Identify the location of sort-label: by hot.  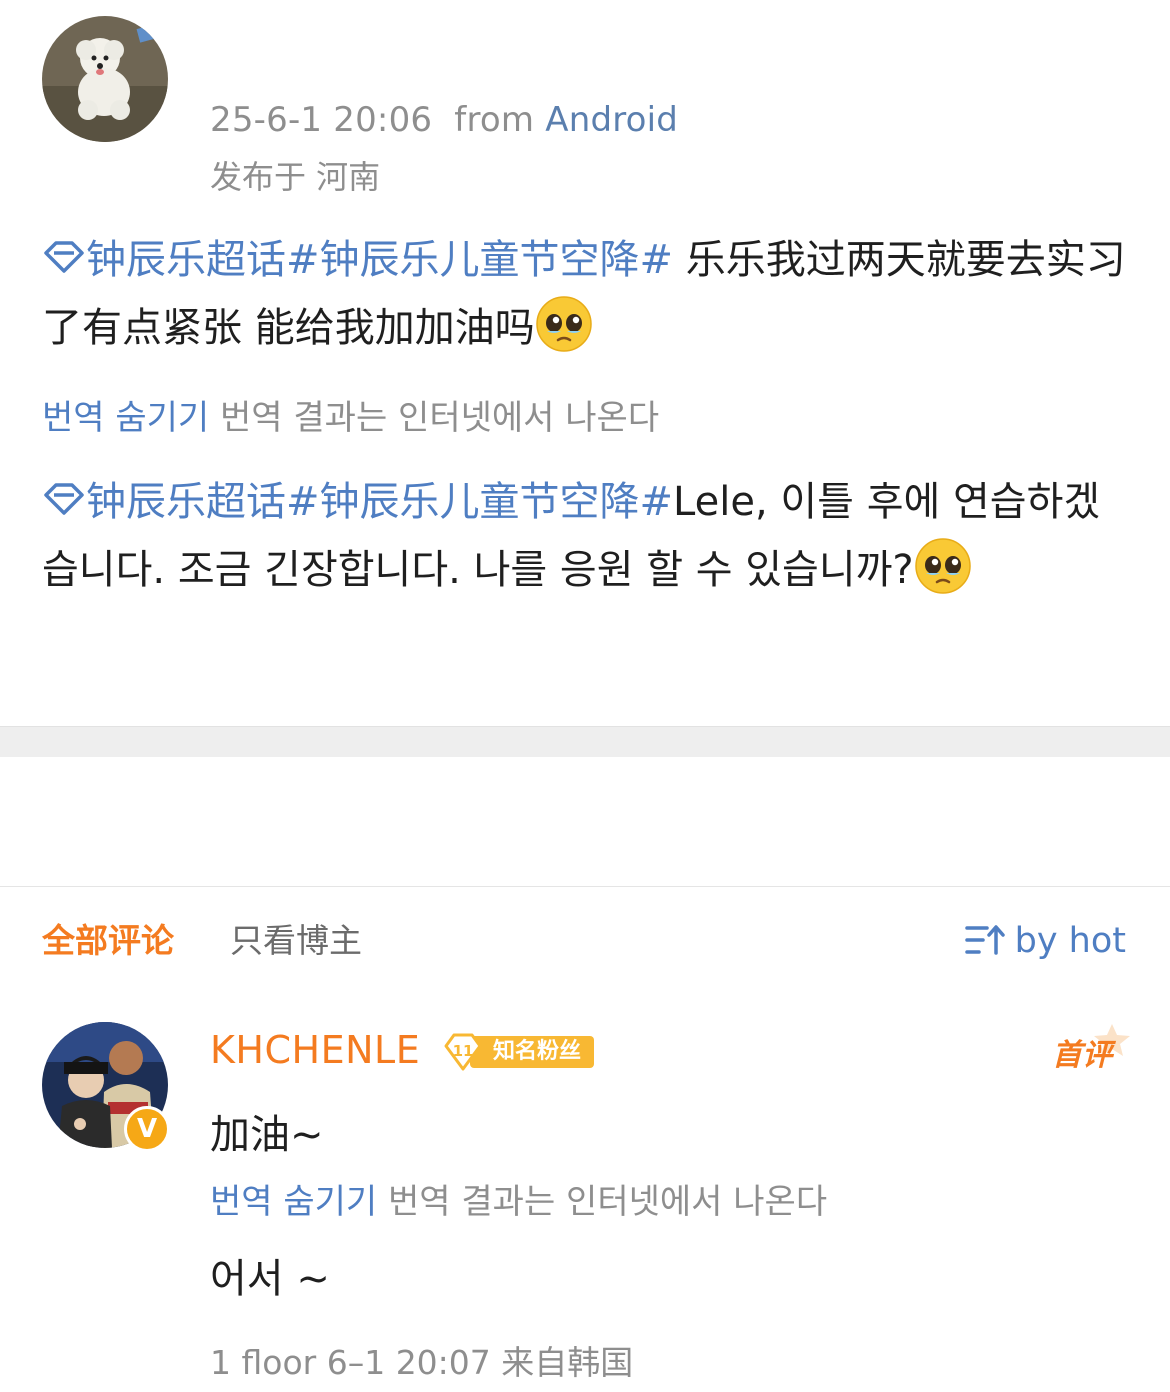
(1070, 941).